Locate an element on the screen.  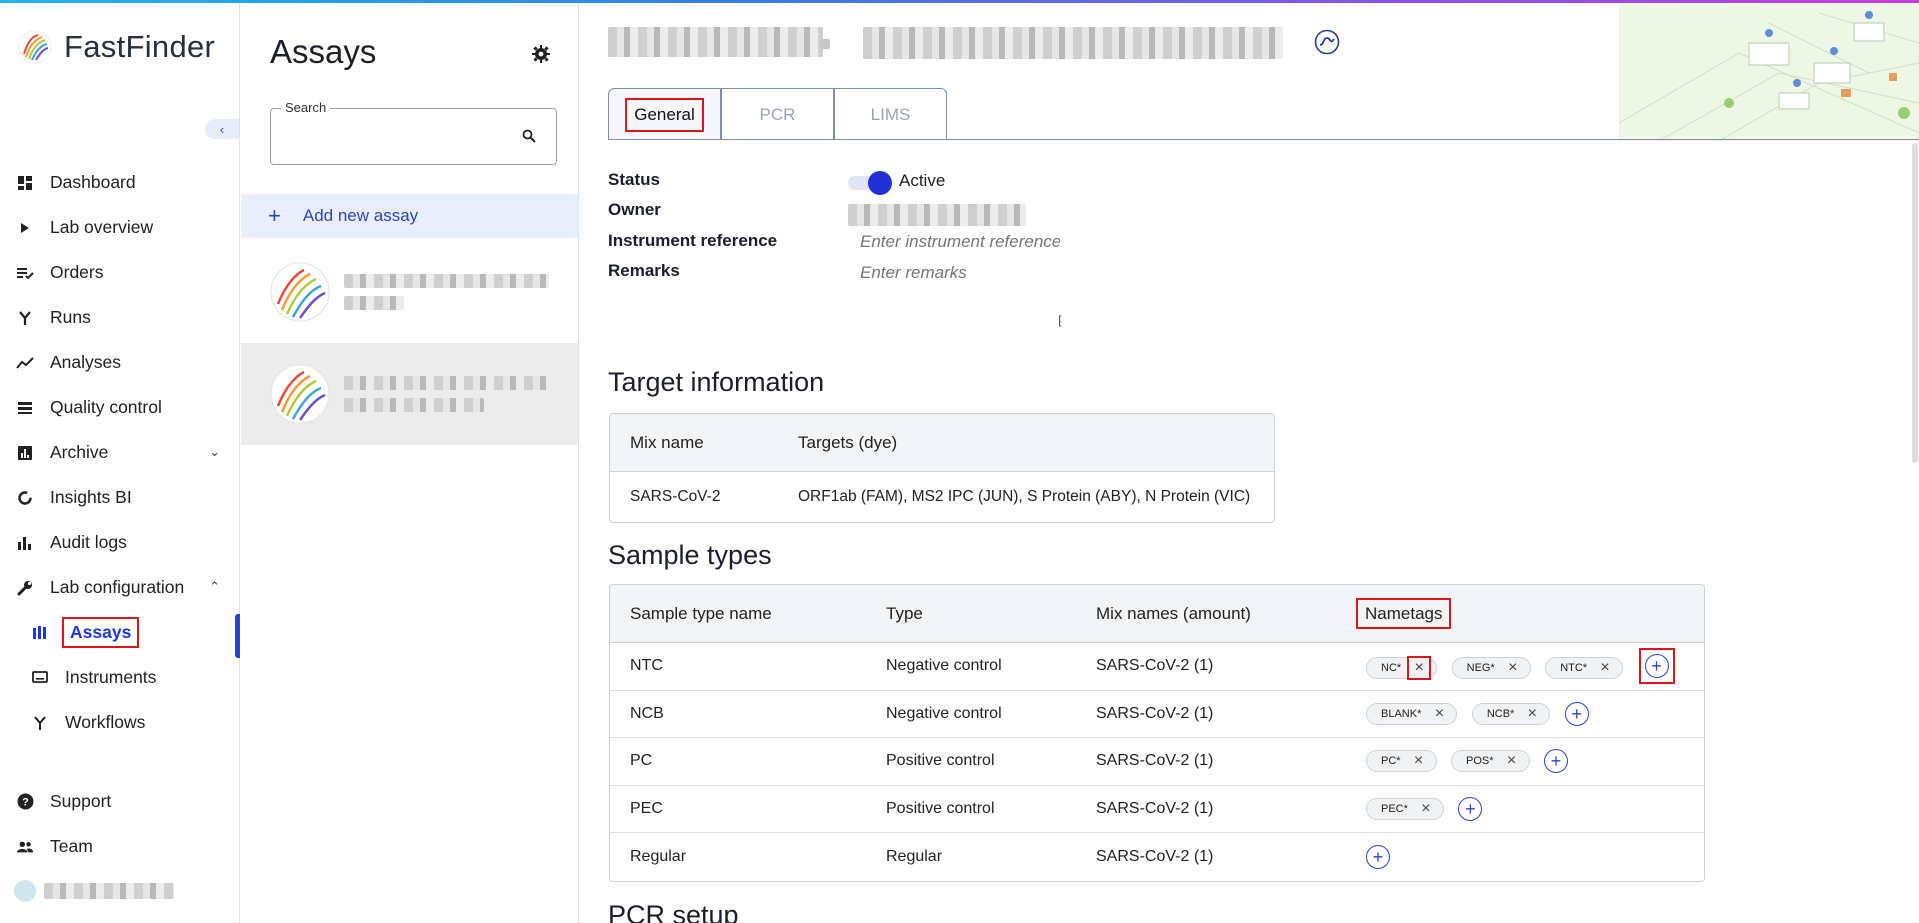
gear-icon is located at coordinates (541, 56).